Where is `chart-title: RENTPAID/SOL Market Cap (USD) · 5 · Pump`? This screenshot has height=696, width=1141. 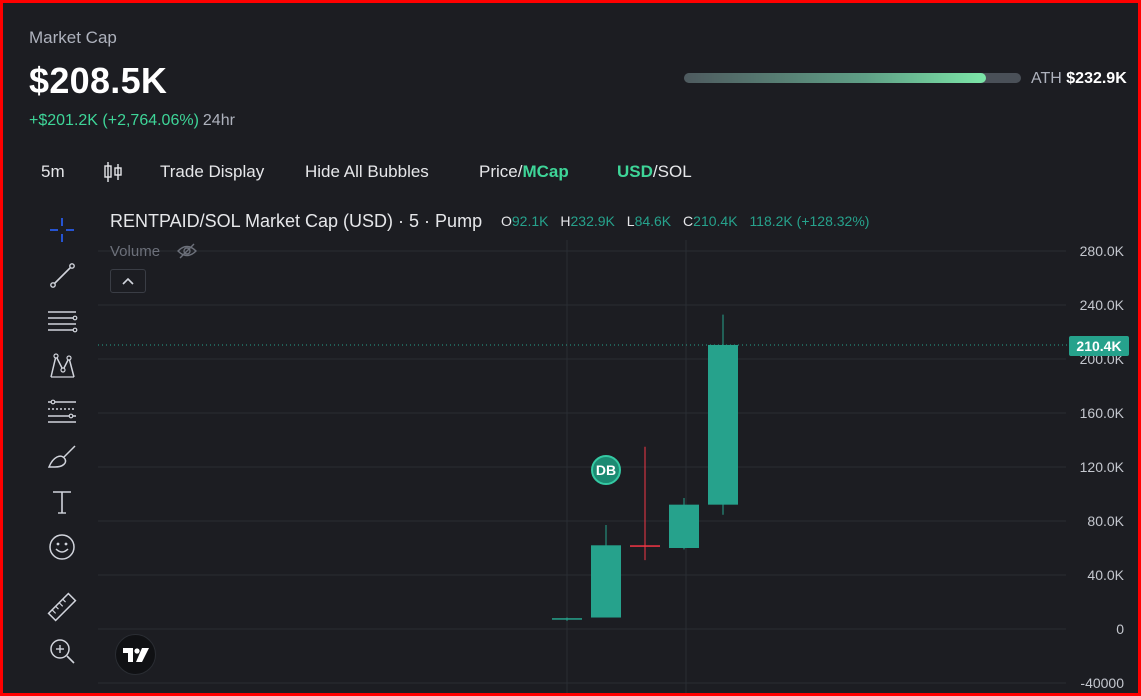 chart-title: RENTPAID/SOL Market Cap (USD) · 5 · Pump is located at coordinates (296, 221).